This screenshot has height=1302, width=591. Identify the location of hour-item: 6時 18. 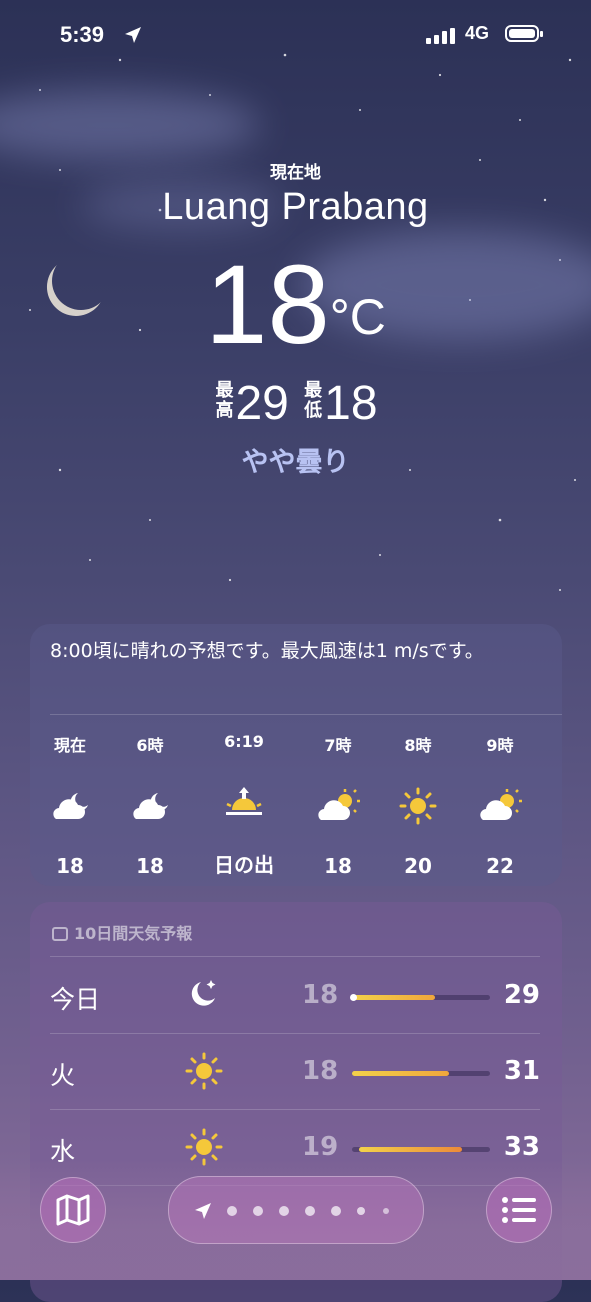
(150, 805).